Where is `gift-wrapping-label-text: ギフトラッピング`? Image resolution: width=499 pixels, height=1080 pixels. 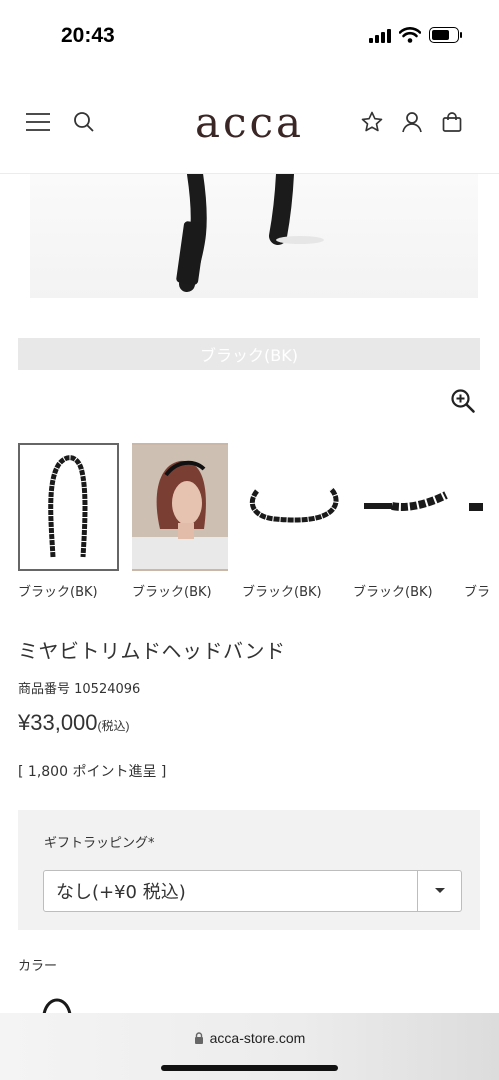
gift-wrapping-label-text: ギフトラッピング is located at coordinates (96, 843).